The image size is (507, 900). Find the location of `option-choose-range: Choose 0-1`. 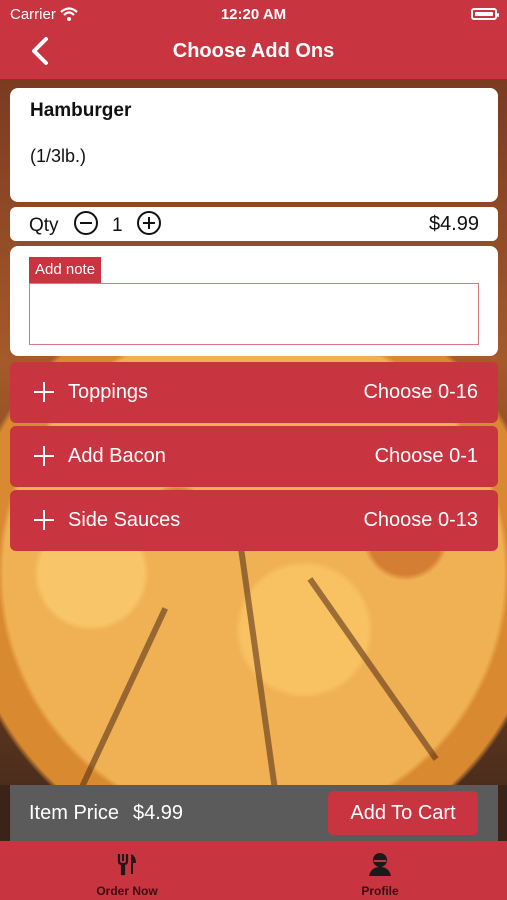

option-choose-range: Choose 0-1 is located at coordinates (426, 456).